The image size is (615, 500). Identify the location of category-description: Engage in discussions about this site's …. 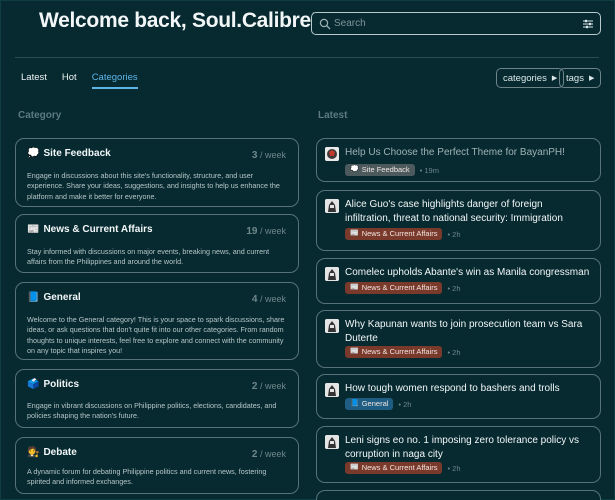
(153, 186).